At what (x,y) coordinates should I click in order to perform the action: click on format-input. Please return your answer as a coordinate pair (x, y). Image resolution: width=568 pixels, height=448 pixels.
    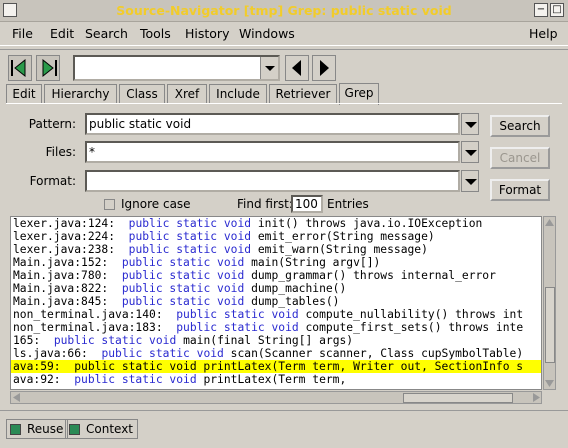
    Looking at the image, I should click on (272, 181).